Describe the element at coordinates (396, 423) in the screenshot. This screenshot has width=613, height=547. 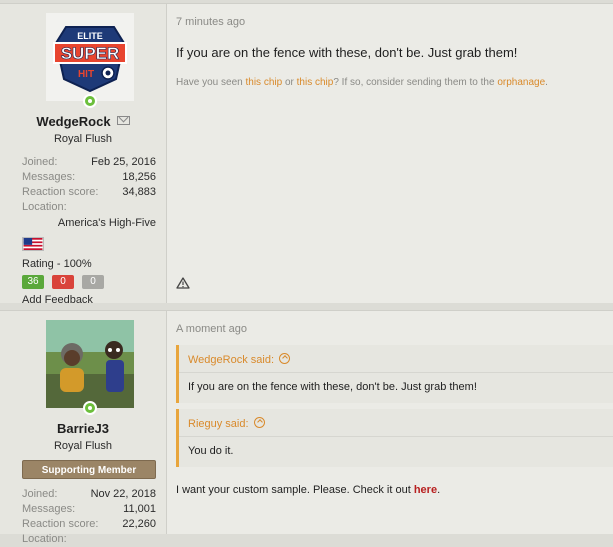
I see `quote-header: Rieguy said:` at that location.